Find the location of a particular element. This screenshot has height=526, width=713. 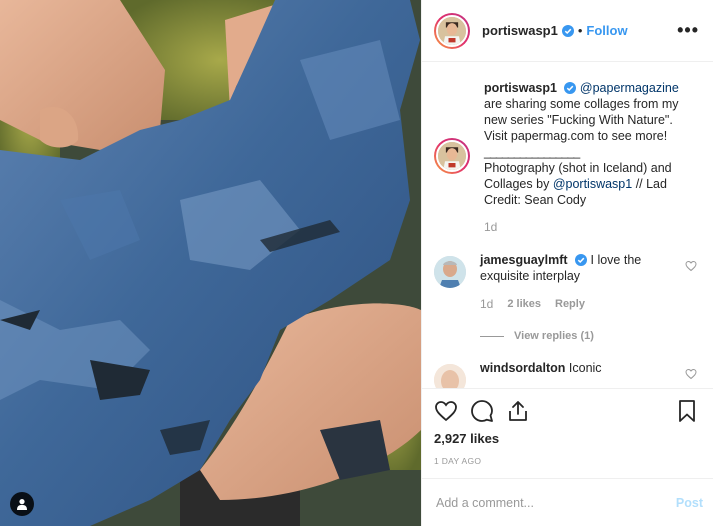

author-avatar-image is located at coordinates (452, 30).